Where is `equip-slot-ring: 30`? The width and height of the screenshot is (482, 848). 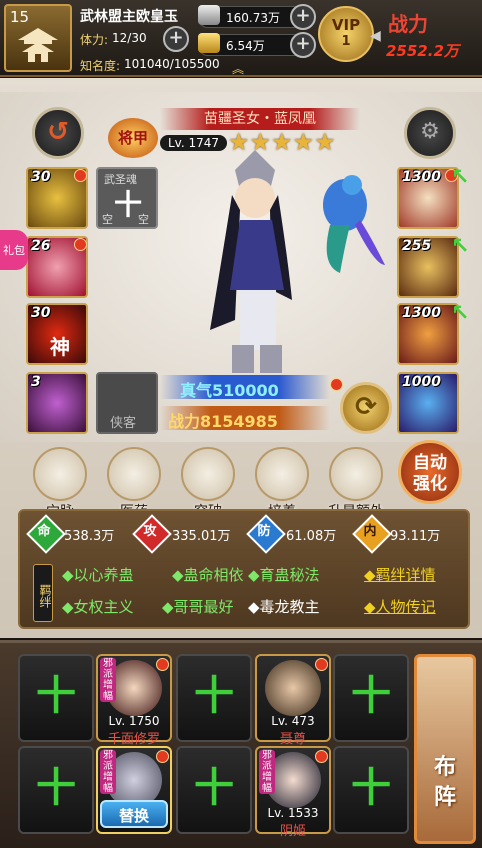 equip-slot-ring: 30 is located at coordinates (57, 198).